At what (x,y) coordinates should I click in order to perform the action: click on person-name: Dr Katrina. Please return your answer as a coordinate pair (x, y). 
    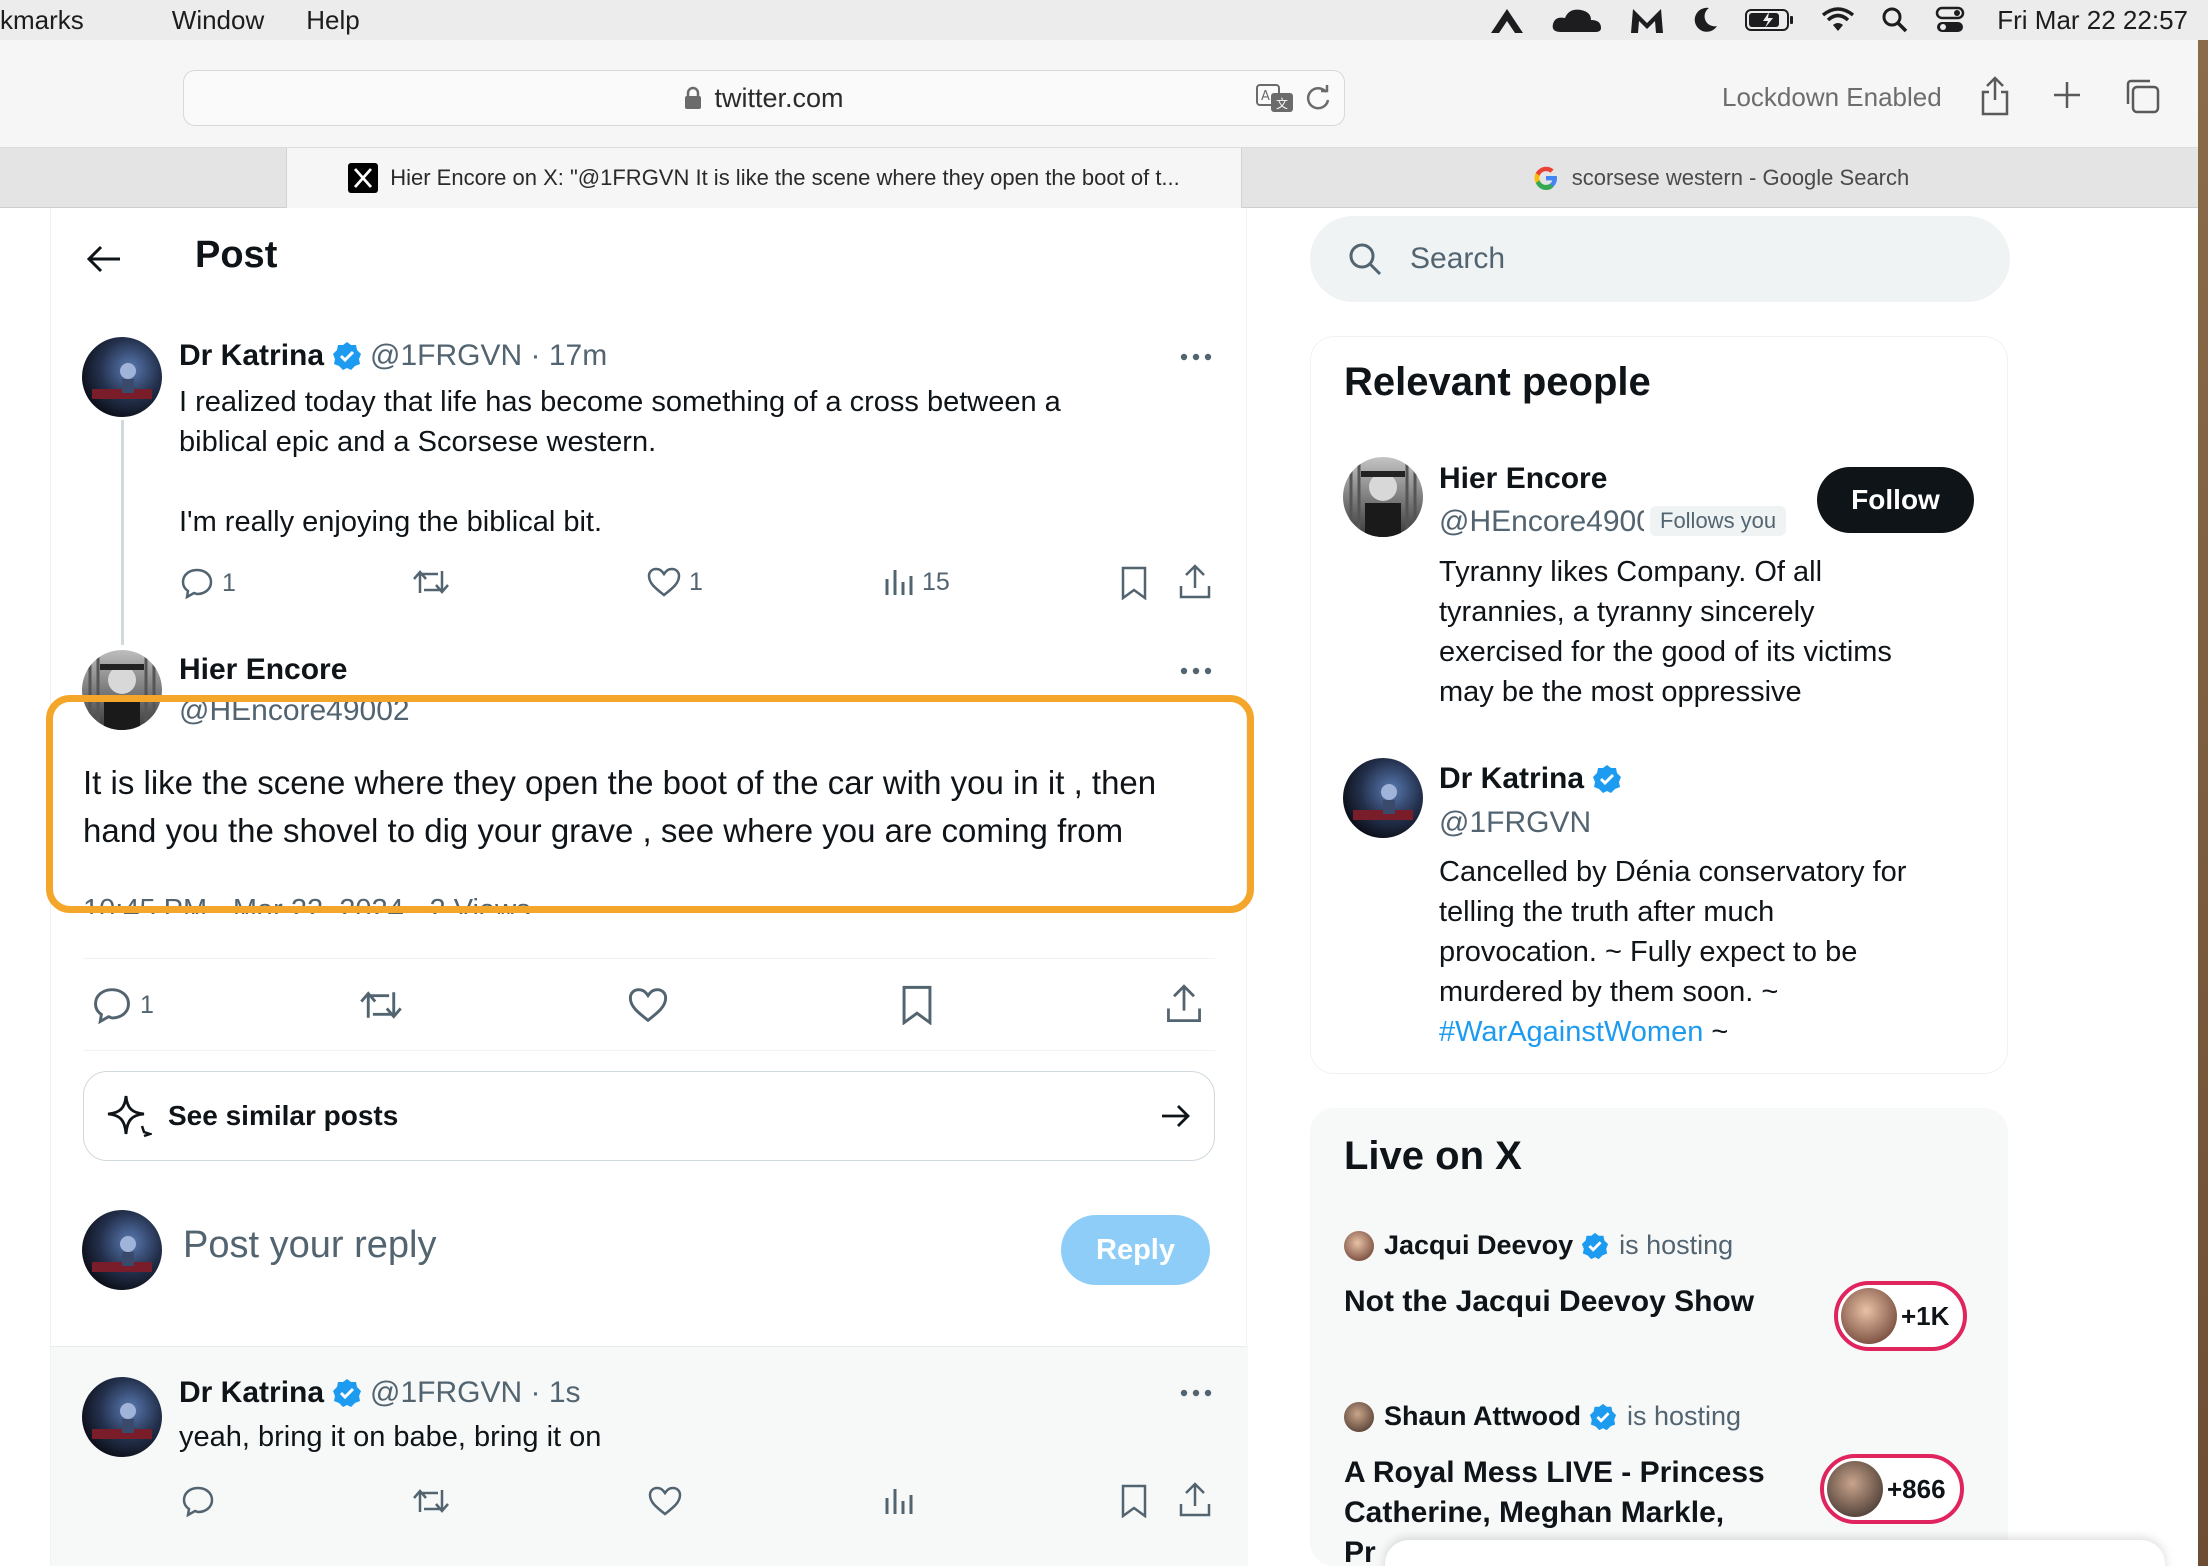
    Looking at the image, I should click on (1511, 779).